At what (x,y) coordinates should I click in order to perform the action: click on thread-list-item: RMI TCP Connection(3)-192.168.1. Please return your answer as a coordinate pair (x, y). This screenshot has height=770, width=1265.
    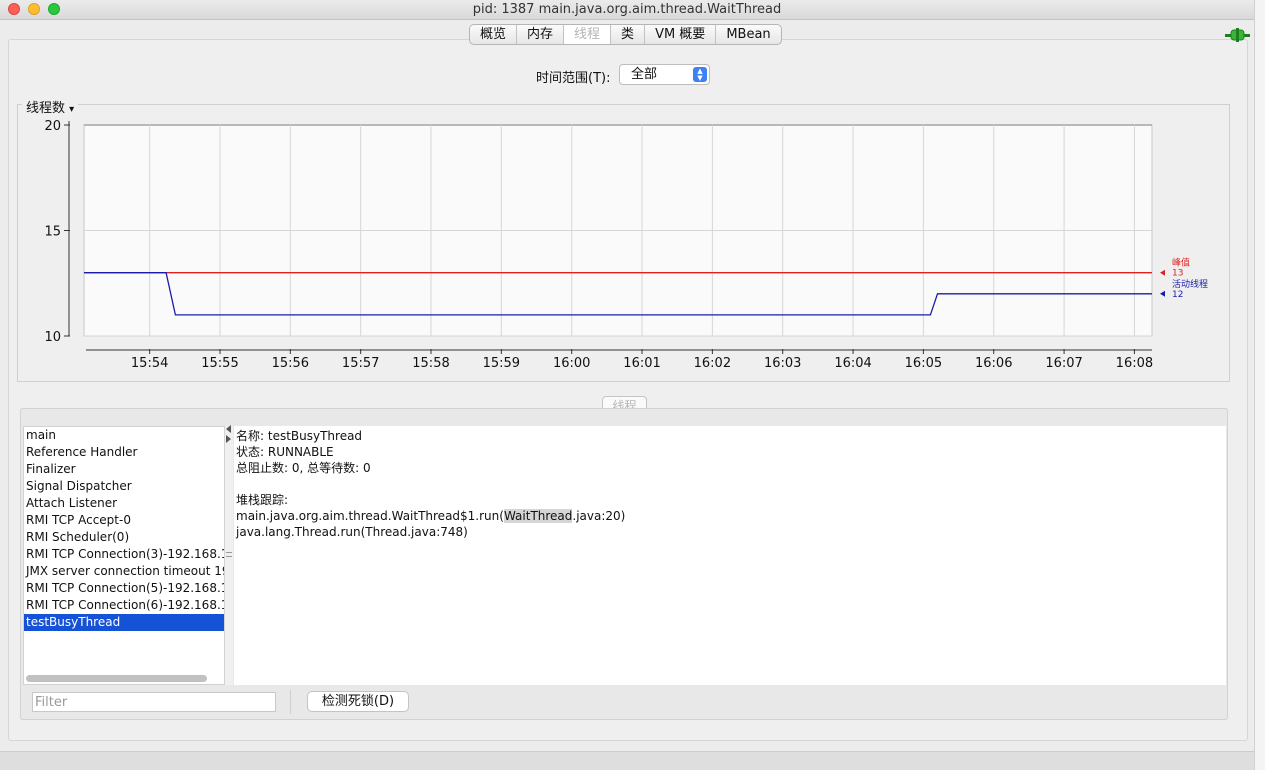
    Looking at the image, I should click on (124, 554).